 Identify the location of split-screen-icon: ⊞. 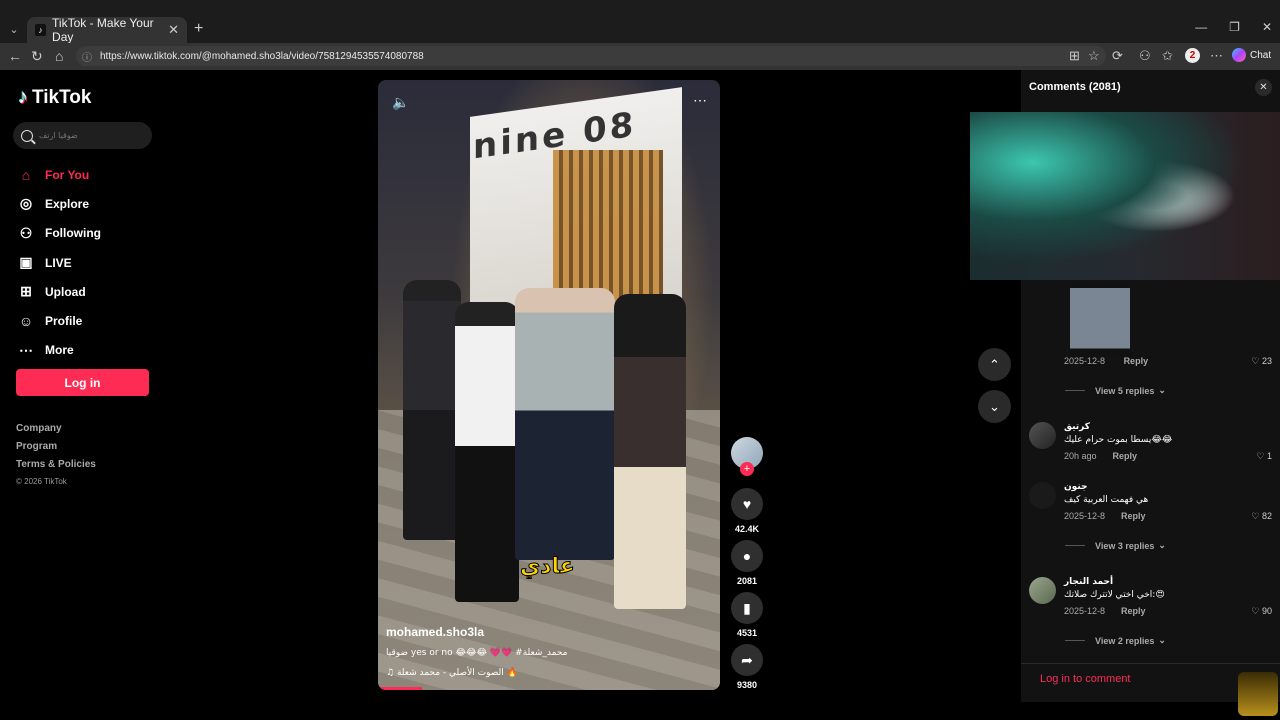
(1074, 56).